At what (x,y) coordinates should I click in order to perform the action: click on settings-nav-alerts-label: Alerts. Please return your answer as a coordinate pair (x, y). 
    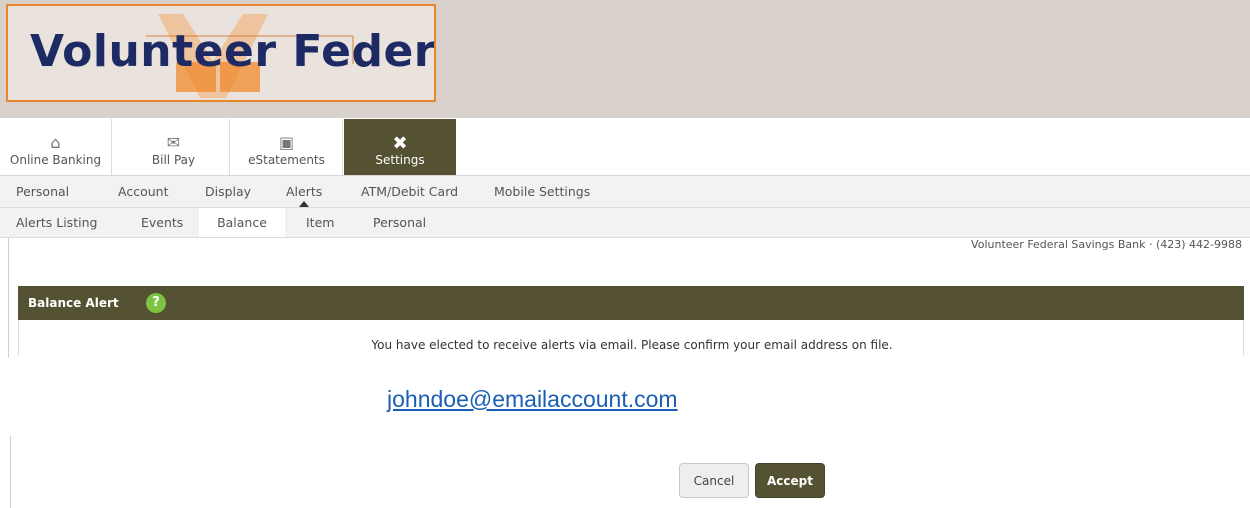
    Looking at the image, I should click on (304, 191).